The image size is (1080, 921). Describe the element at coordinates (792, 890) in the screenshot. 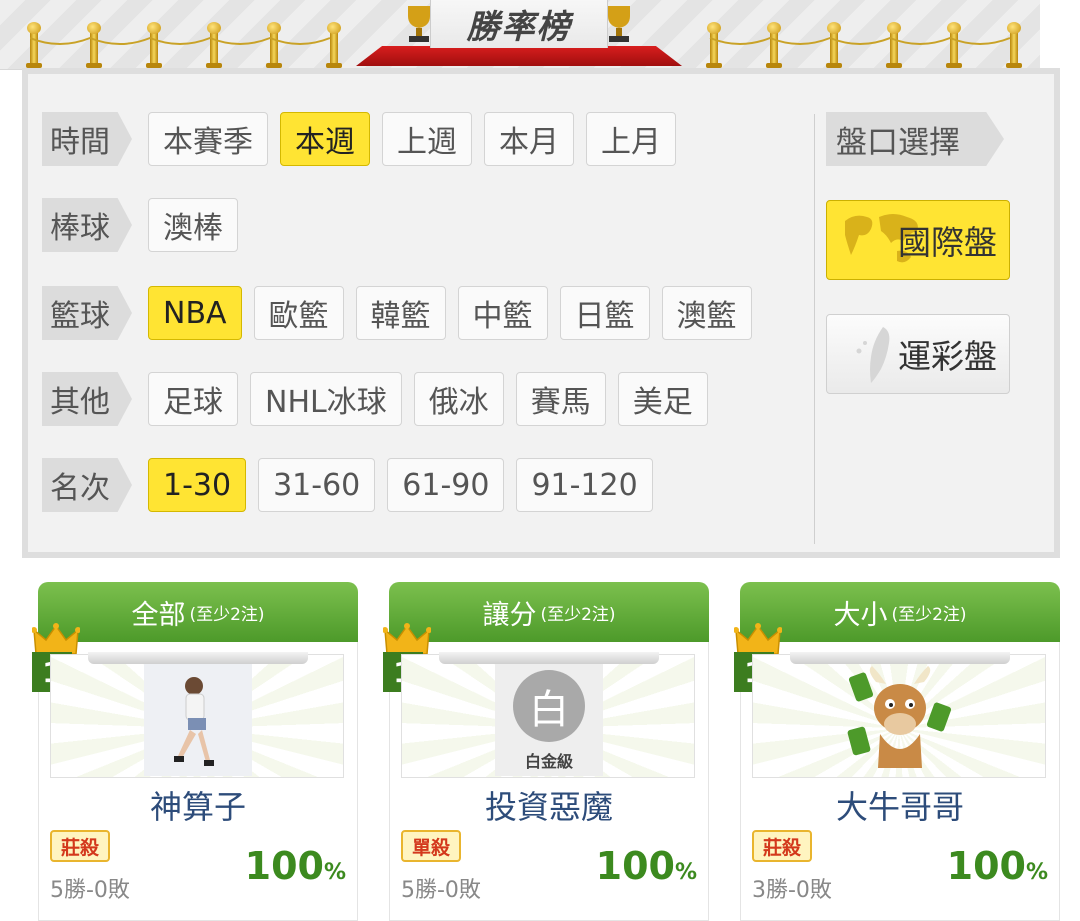

I see `win-loss-record: 3勝-0敗` at that location.